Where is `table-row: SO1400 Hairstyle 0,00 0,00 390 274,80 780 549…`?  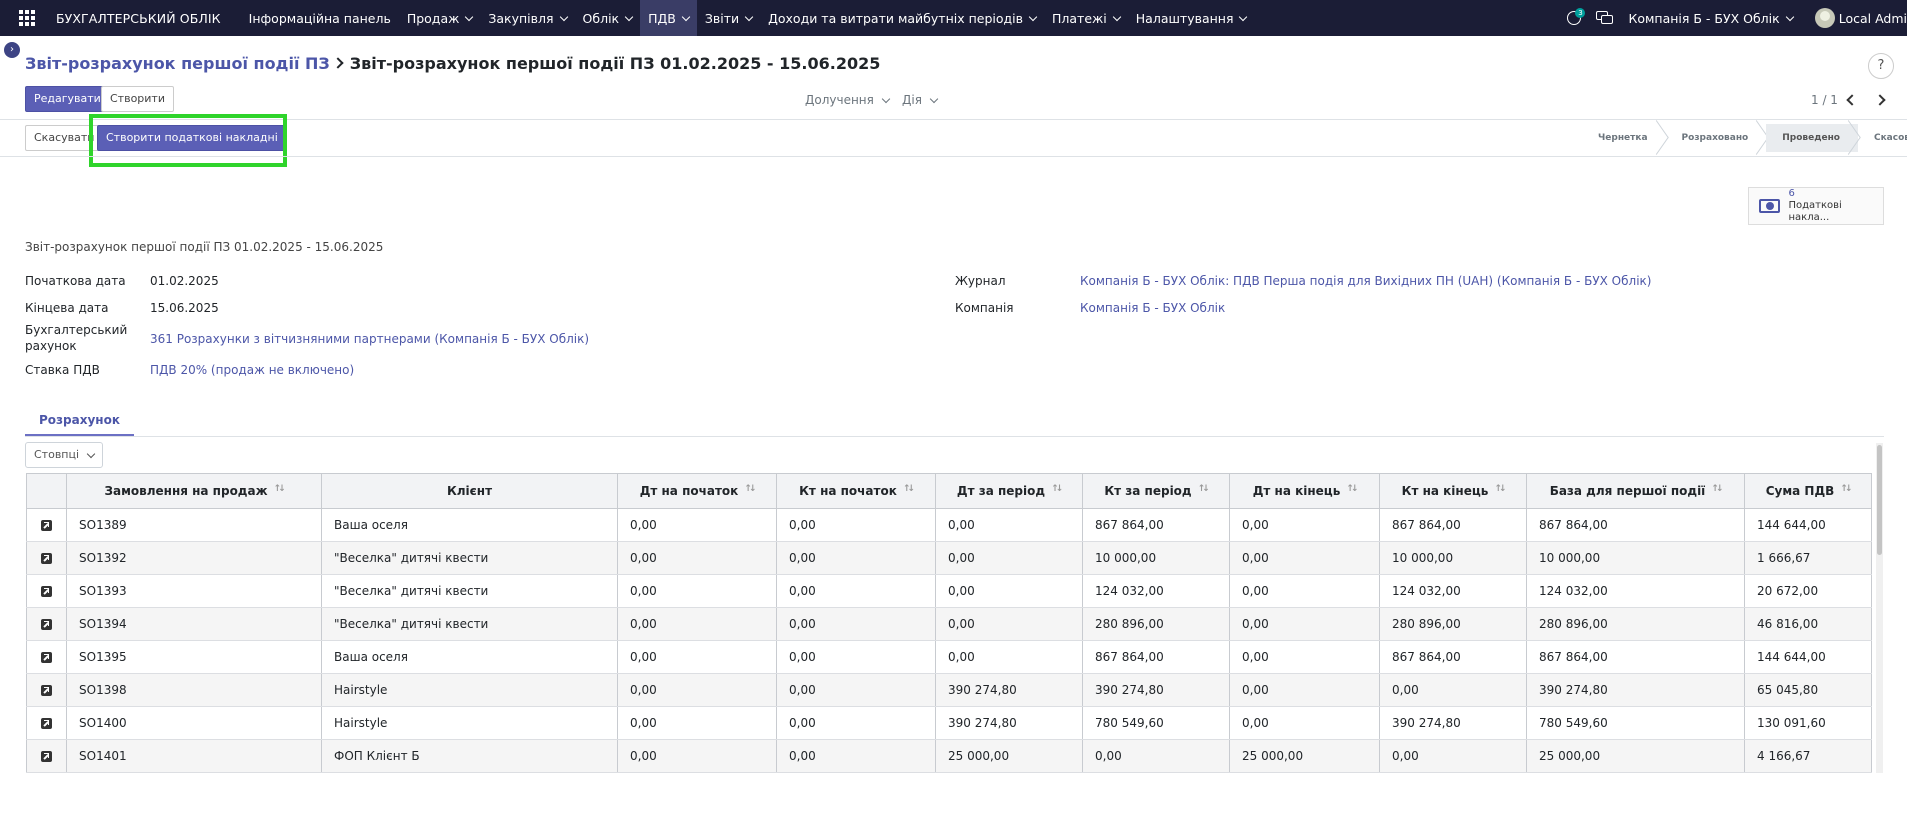 table-row: SO1400 Hairstyle 0,00 0,00 390 274,80 780 549… is located at coordinates (949, 723).